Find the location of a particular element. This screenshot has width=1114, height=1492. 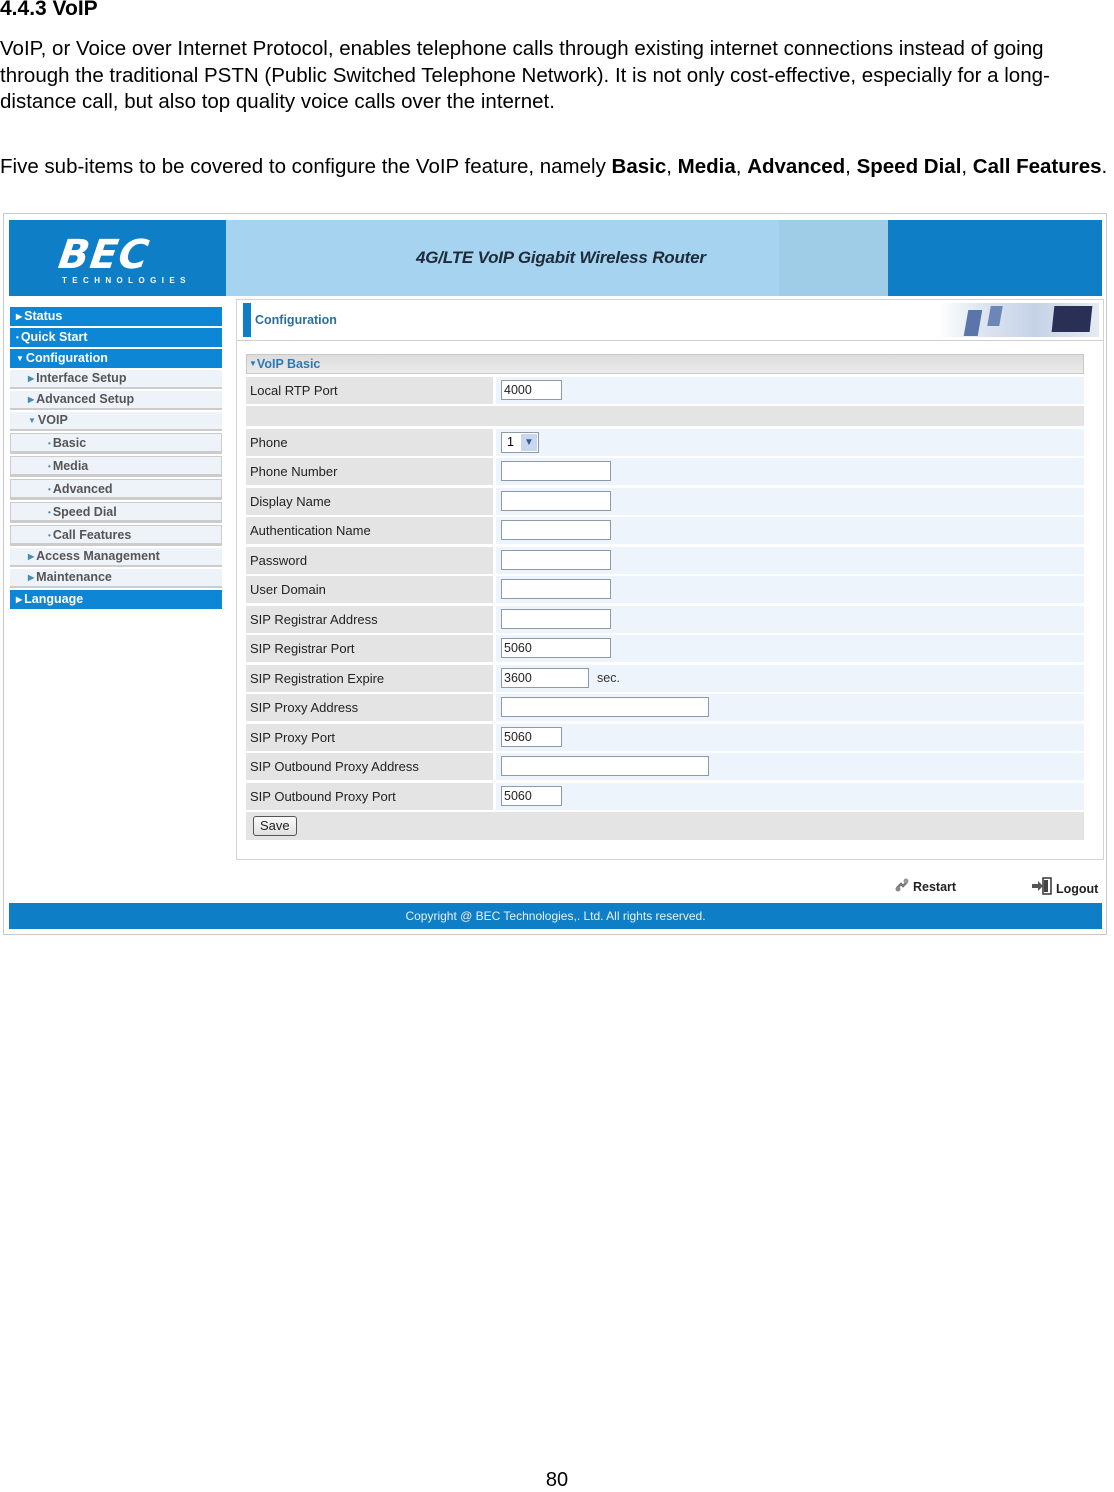

form-row-sip-registrar-address: SIP Registrar Address is located at coordinates (665, 619).